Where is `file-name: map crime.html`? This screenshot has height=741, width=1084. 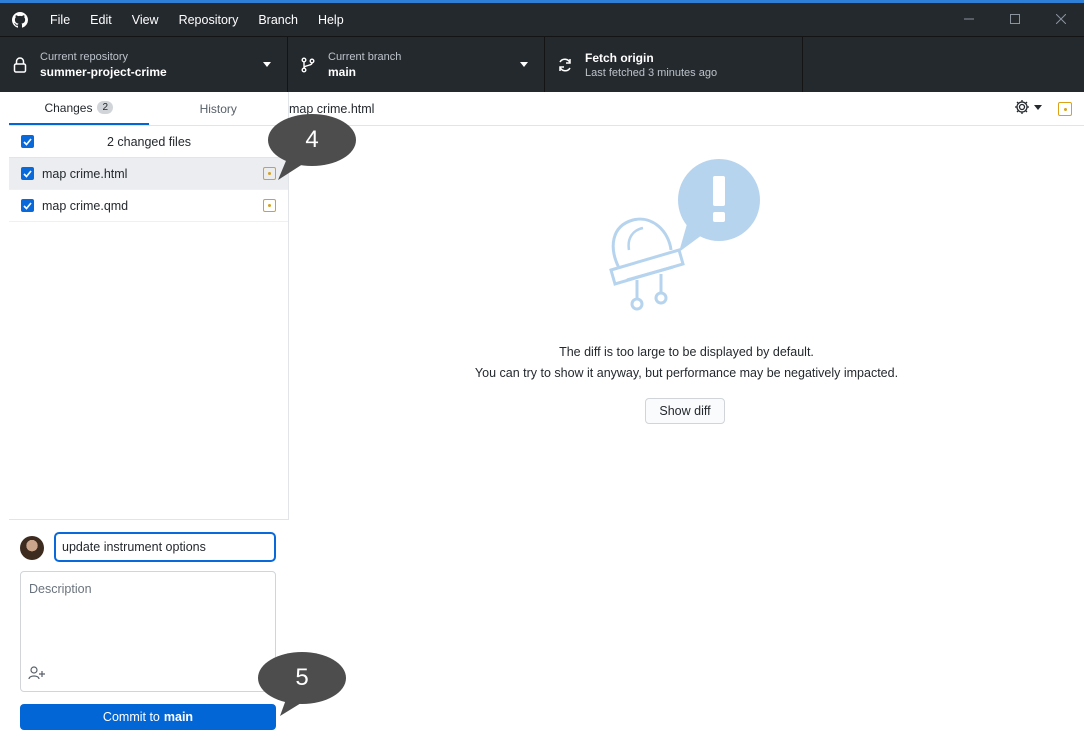
file-name: map crime.html is located at coordinates (85, 173).